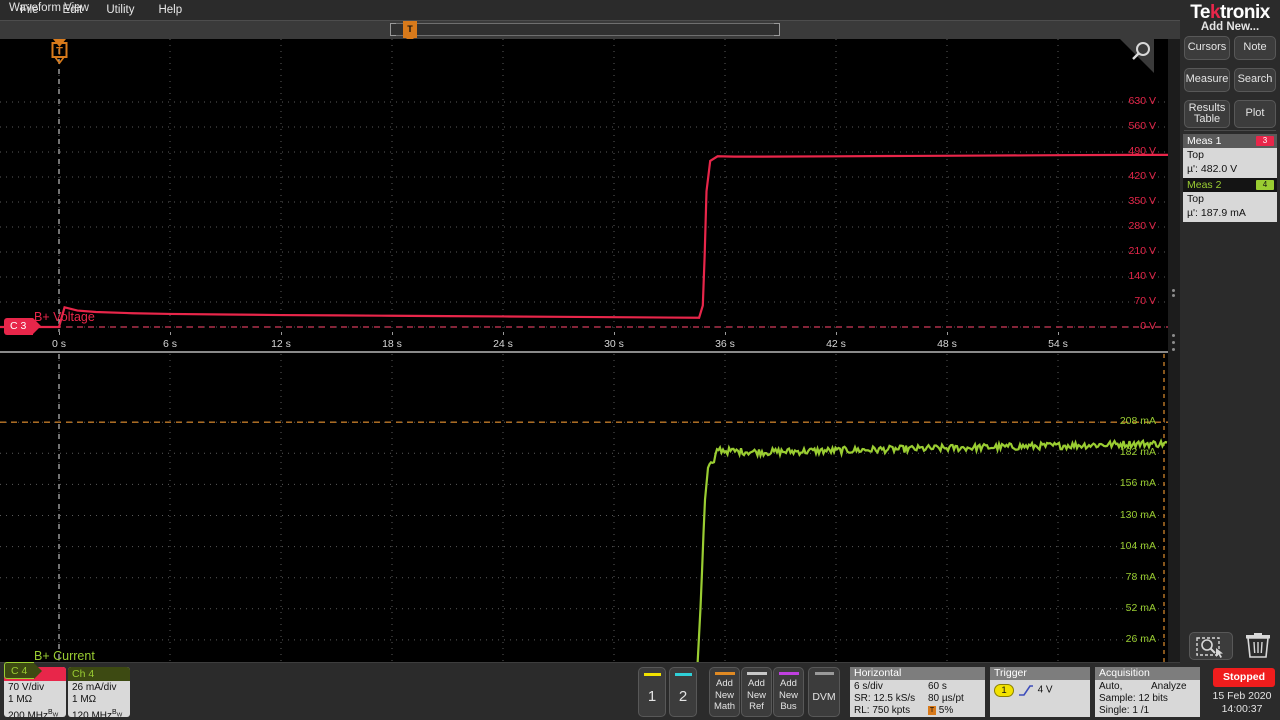  I want to click on voltage-axis-tick-0: 0 V, so click(1148, 326).